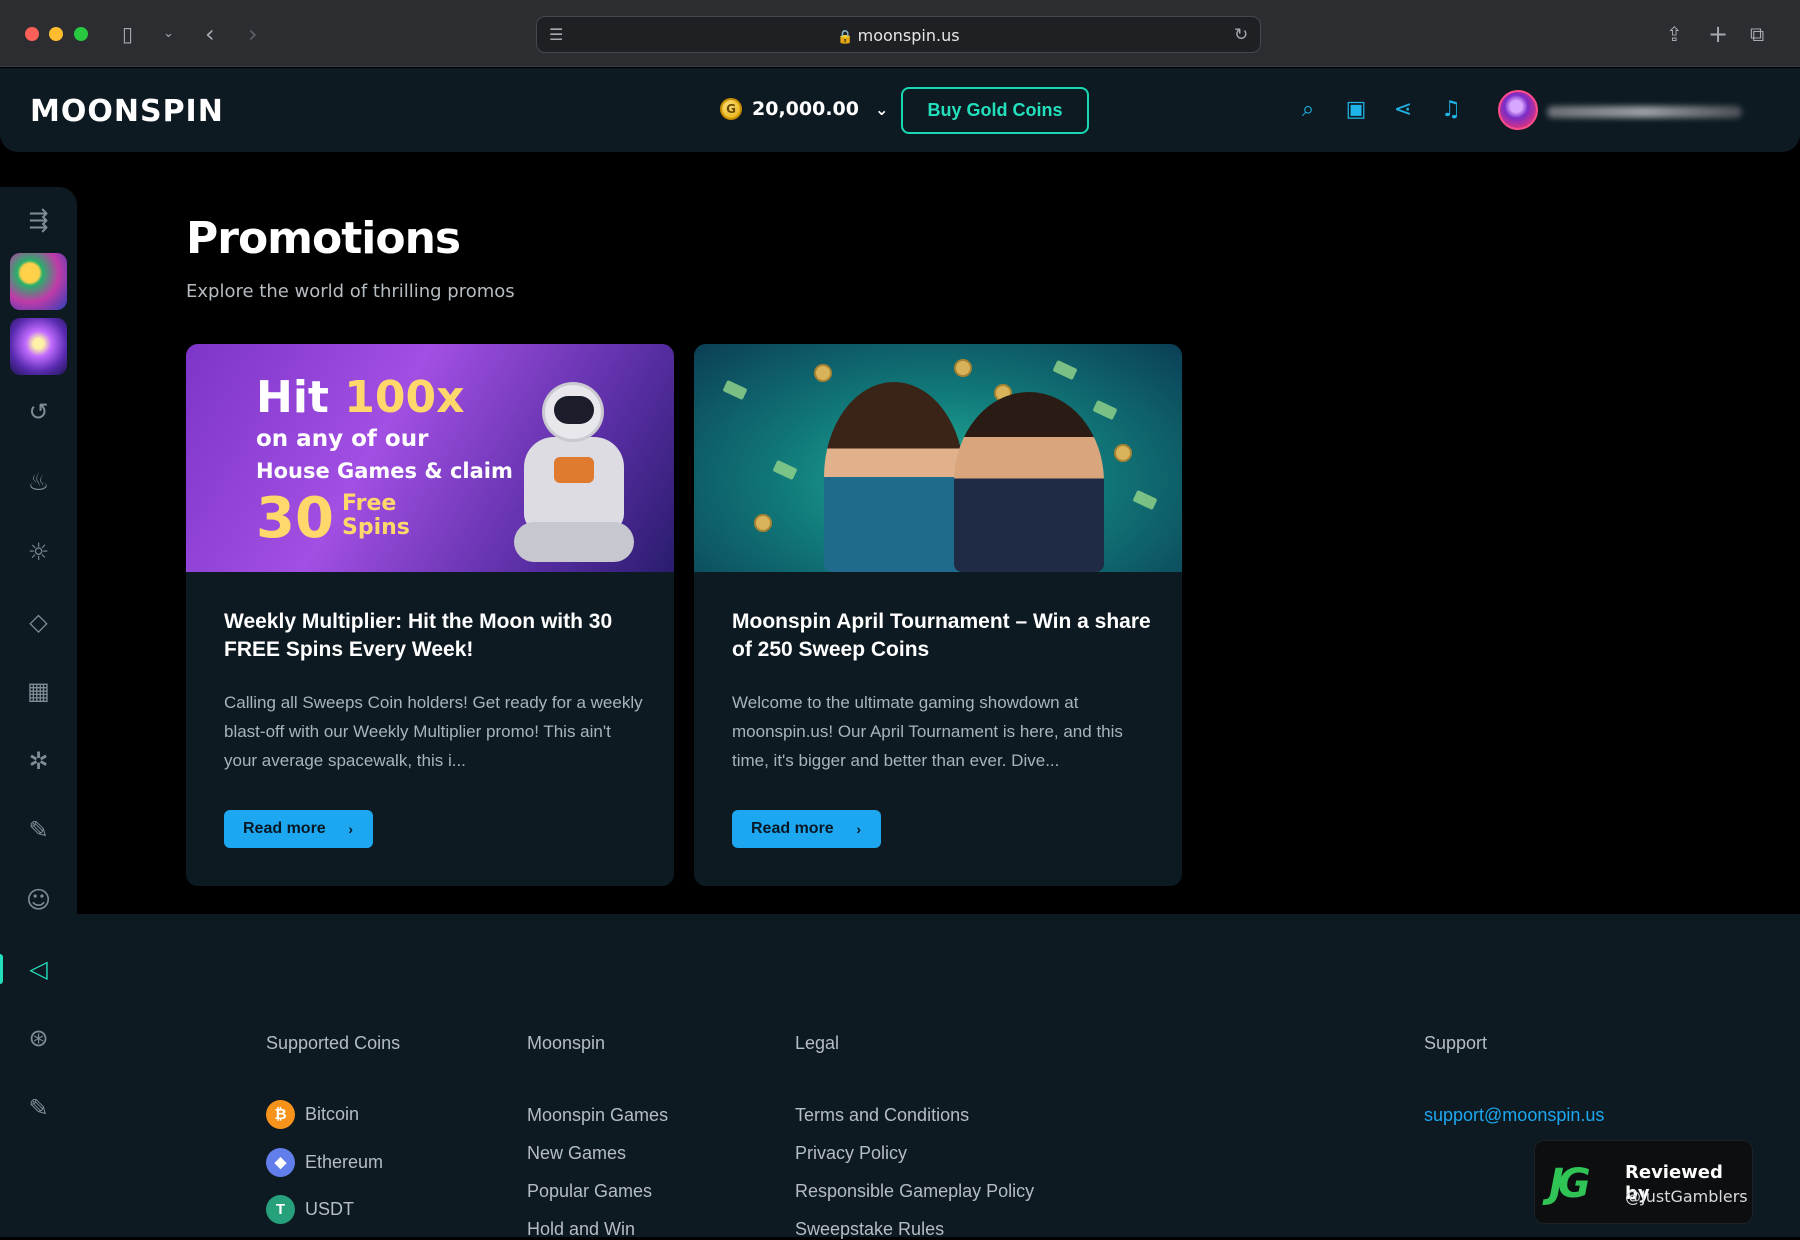 The image size is (1800, 1240). Describe the element at coordinates (908, 35) in the screenshot. I see `url-text: moonspin.us` at that location.